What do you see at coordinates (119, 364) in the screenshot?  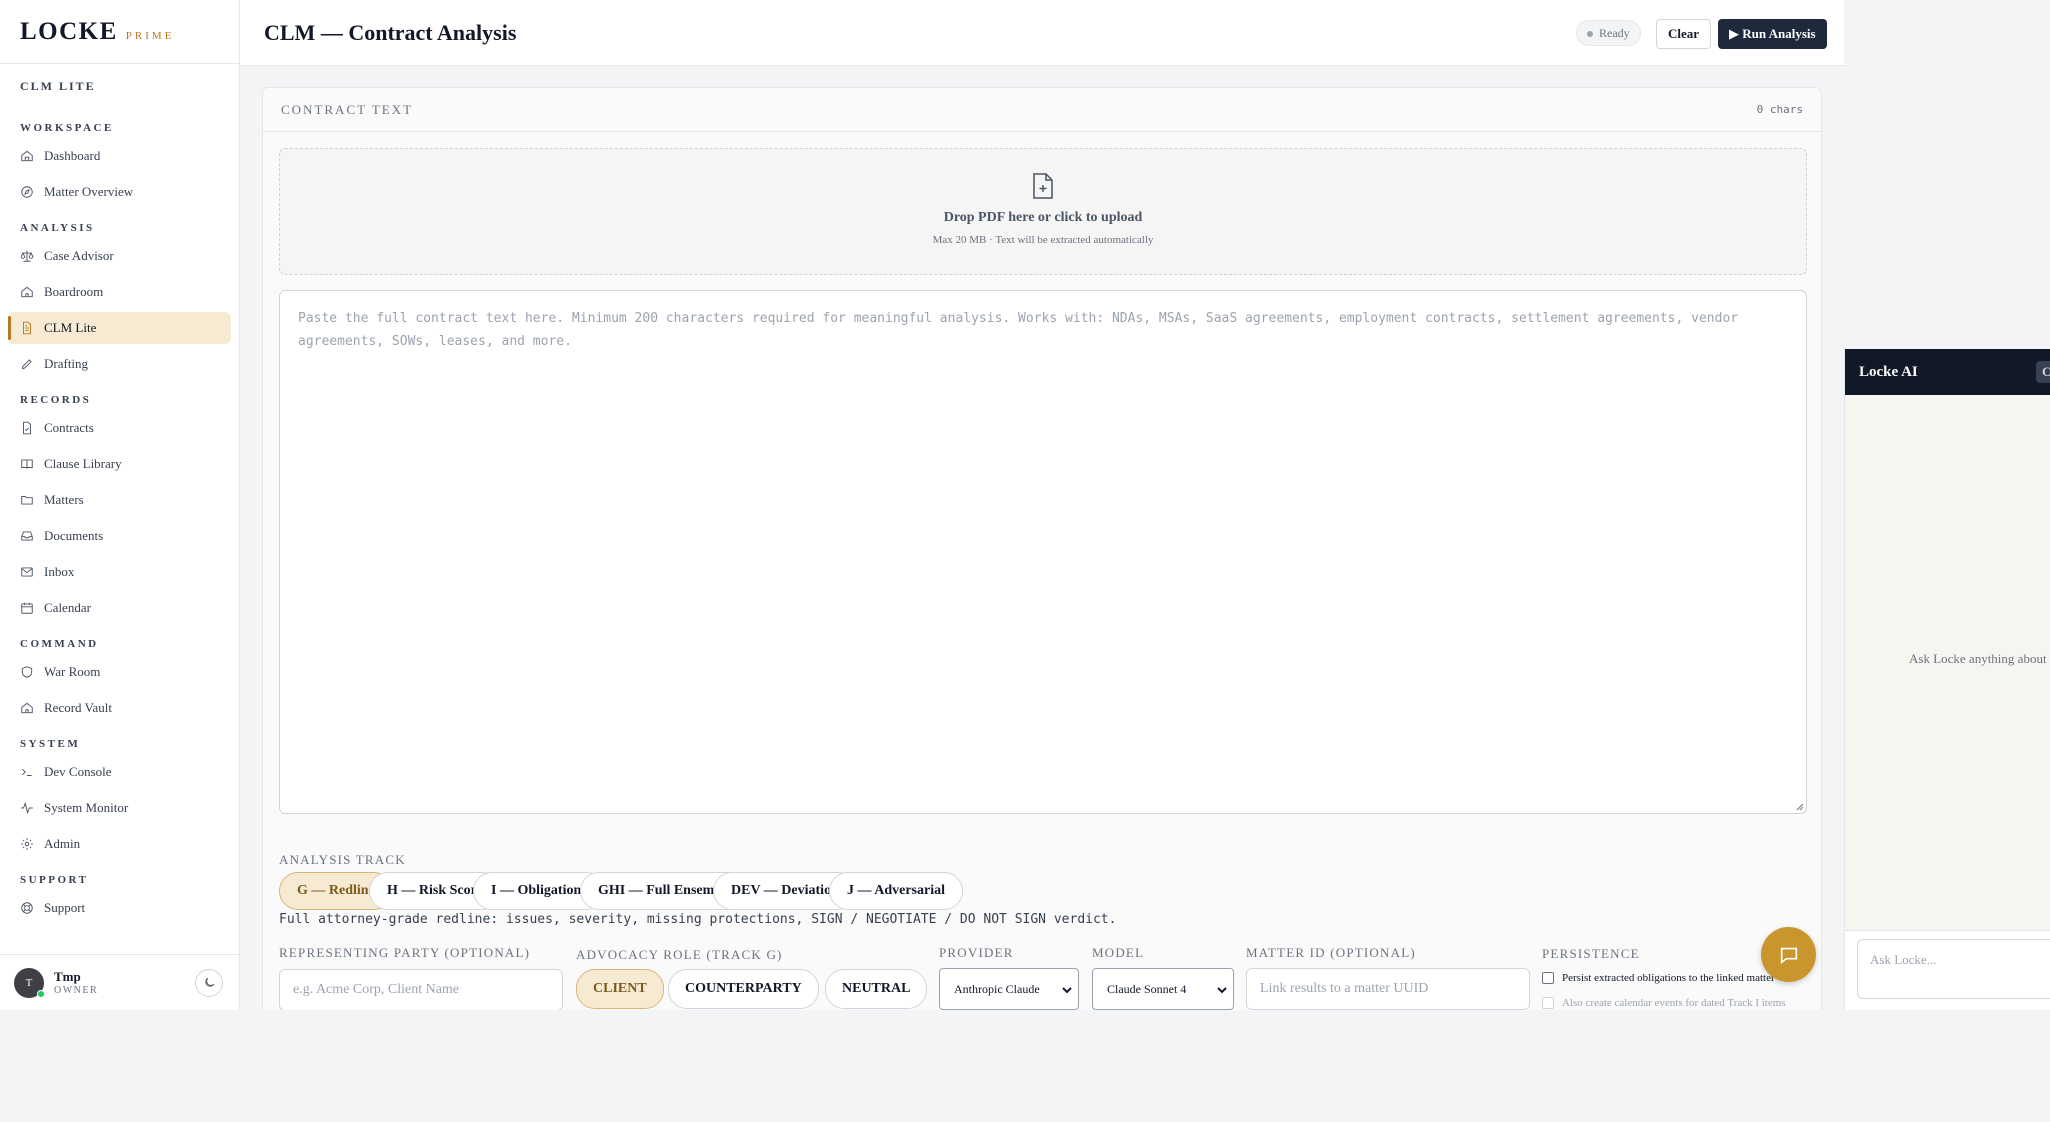 I see `sidebar-item-drafting: Drafting` at bounding box center [119, 364].